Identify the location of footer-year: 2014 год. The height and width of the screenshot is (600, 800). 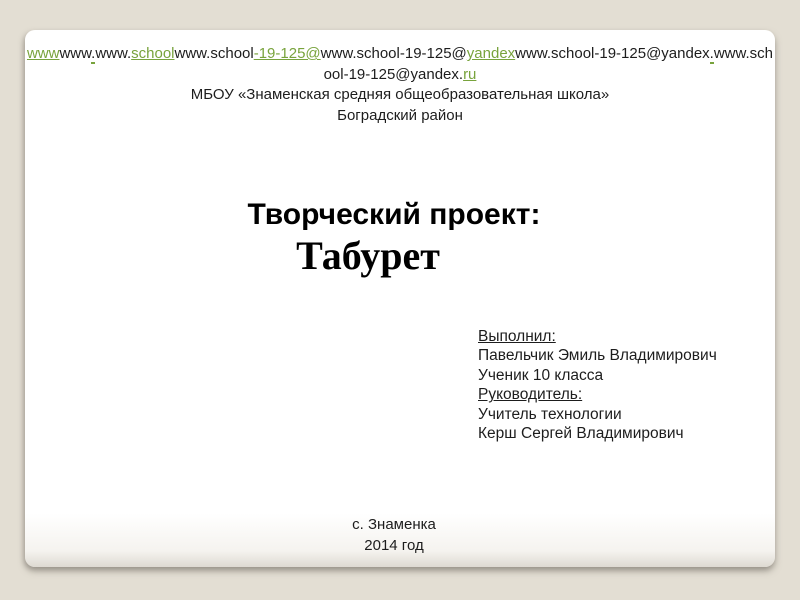
(394, 545).